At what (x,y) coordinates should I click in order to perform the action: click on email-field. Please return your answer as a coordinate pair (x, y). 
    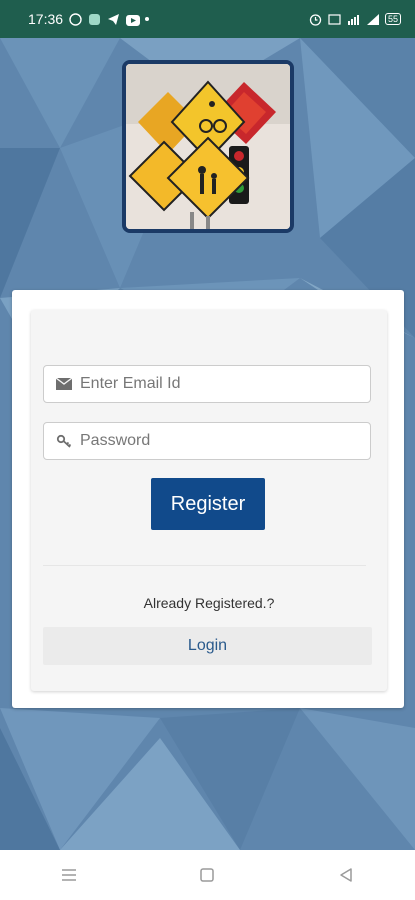
    Looking at the image, I should click on (207, 384).